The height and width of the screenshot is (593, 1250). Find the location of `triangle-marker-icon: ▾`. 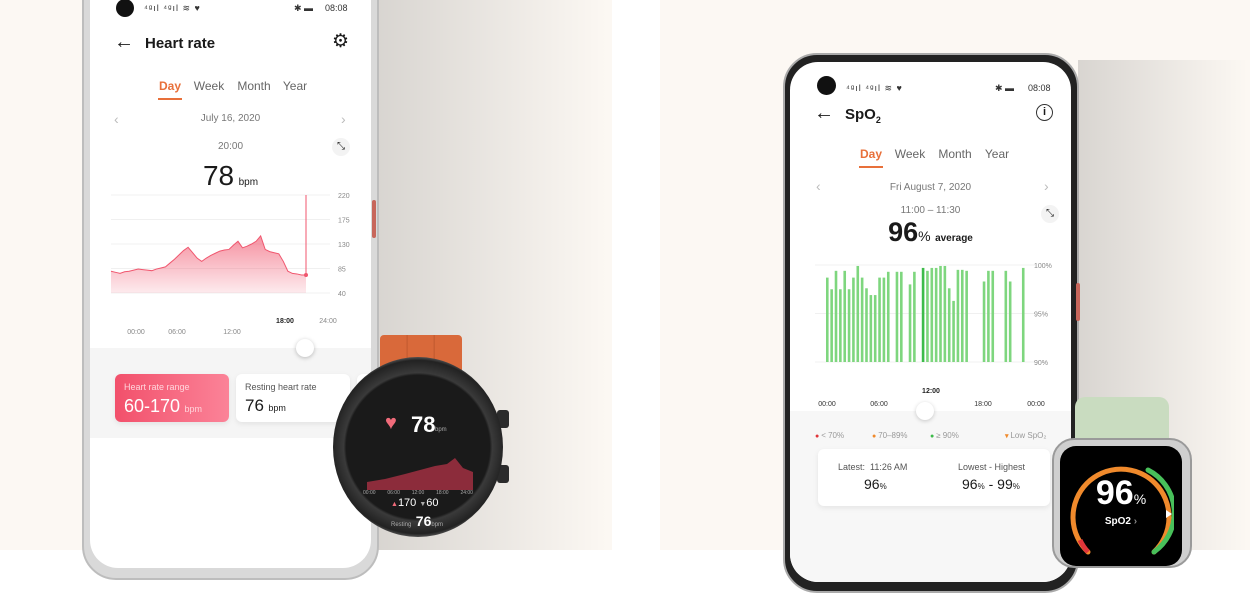

triangle-marker-icon: ▾ is located at coordinates (1008, 436).